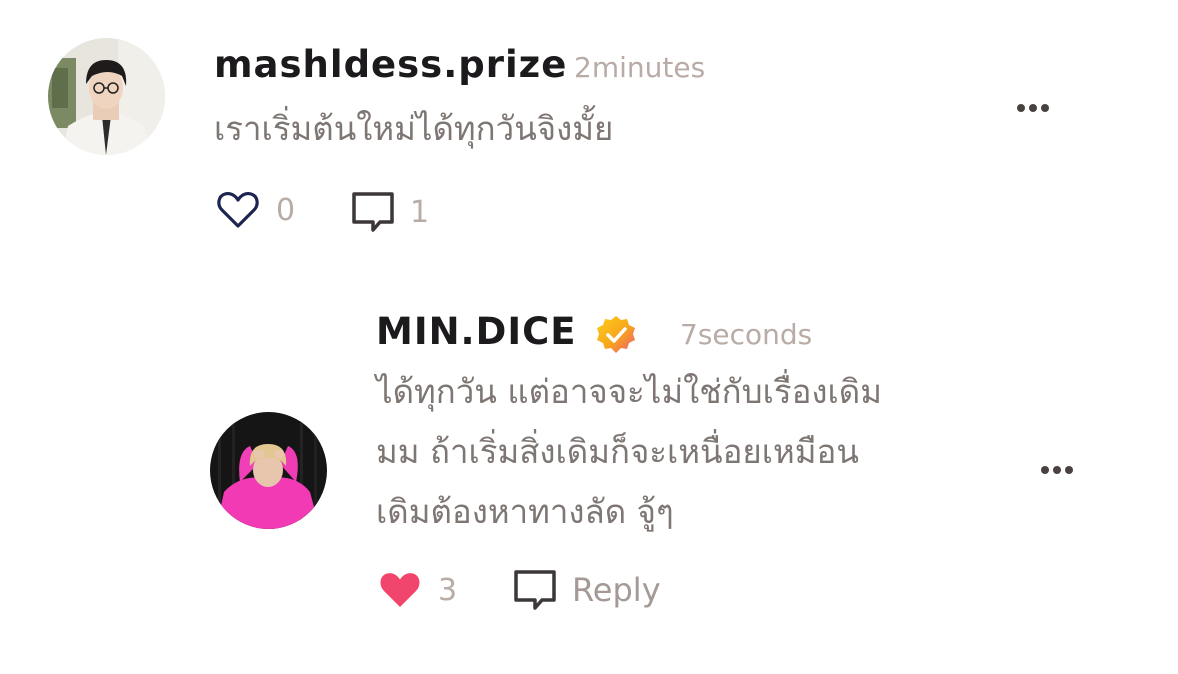 This screenshot has height=674, width=1178. I want to click on like-button: 3, so click(417, 590).